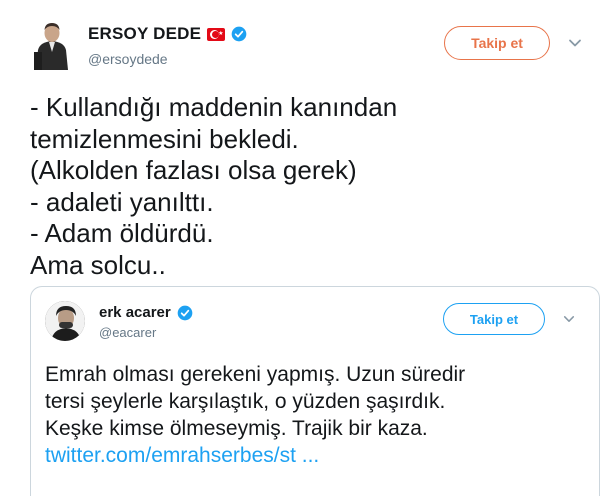 The height and width of the screenshot is (503, 616). I want to click on tweet-text-line: - Kullandığı maddenin kanından, so click(214, 107).